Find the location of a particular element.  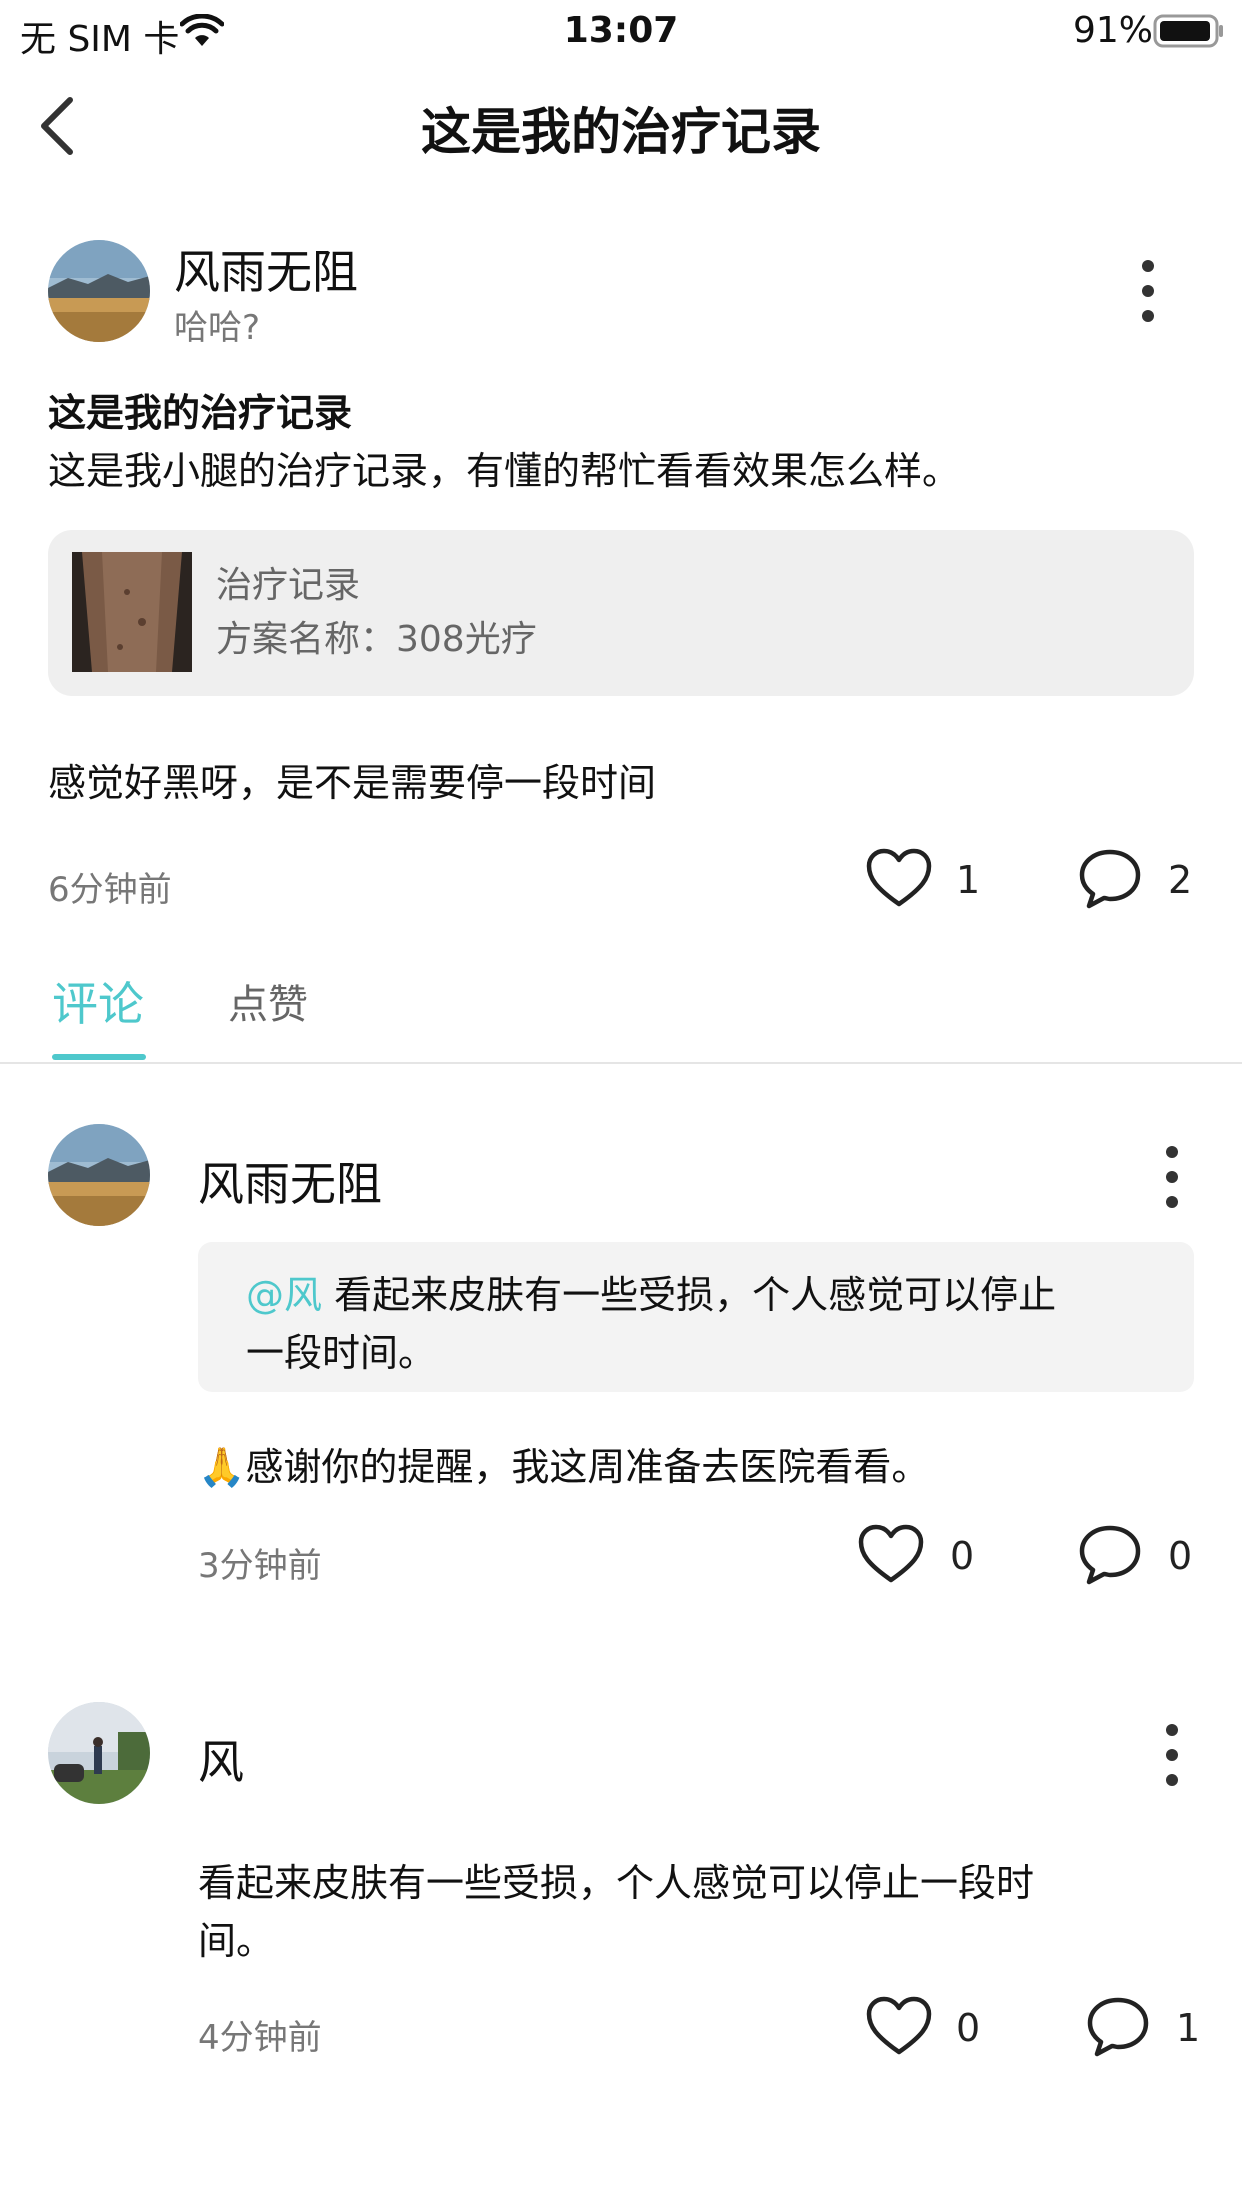

reply-comment-count: 0 is located at coordinates (1180, 1556).